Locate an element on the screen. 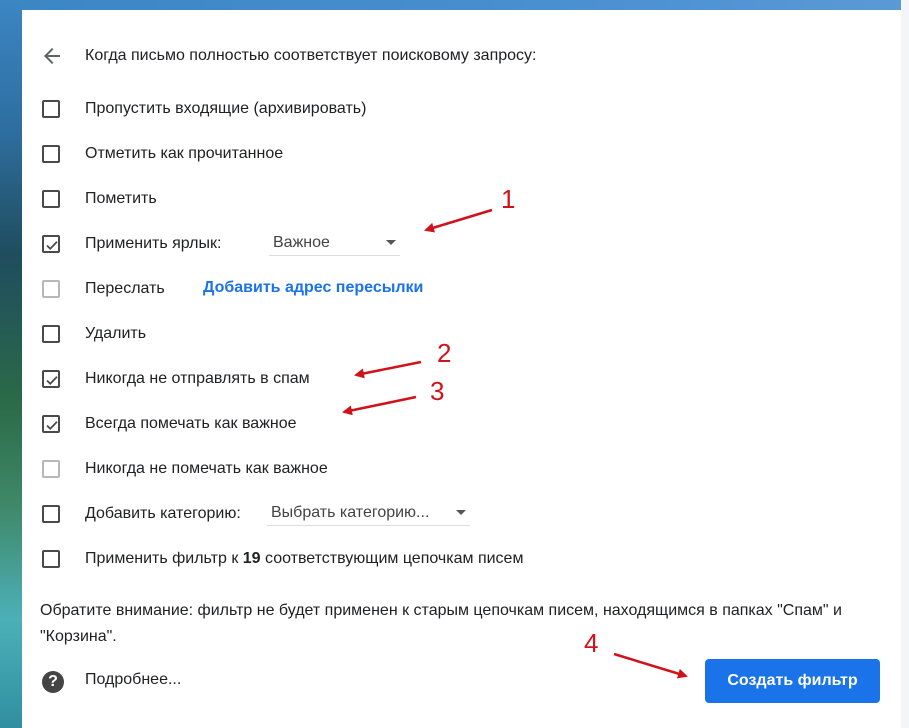  label-select: Важное is located at coordinates (334, 243).